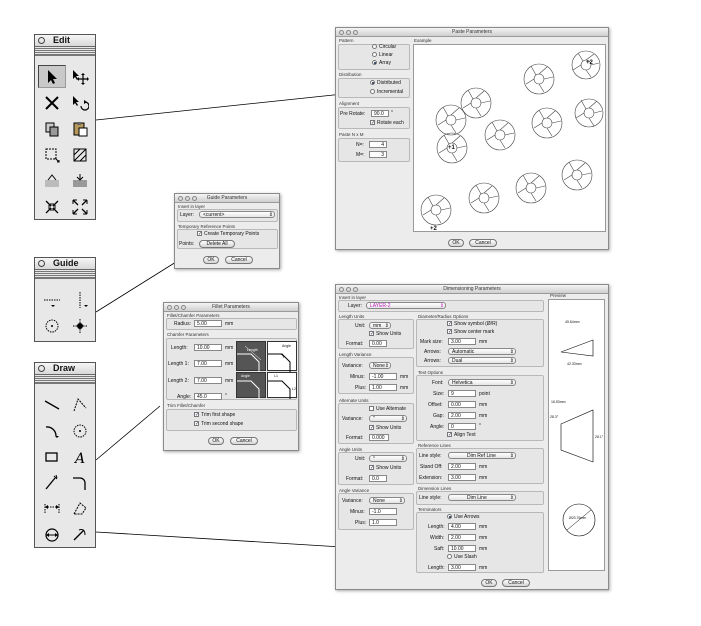  Describe the element at coordinates (482, 382) in the screenshot. I see `font-select: Helvetica` at that location.